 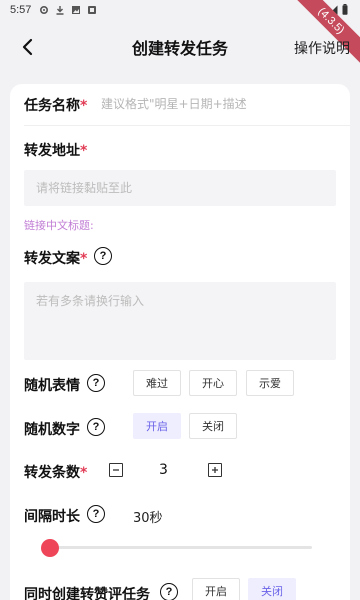 I want to click on status-time: 5:57, so click(x=21, y=10).